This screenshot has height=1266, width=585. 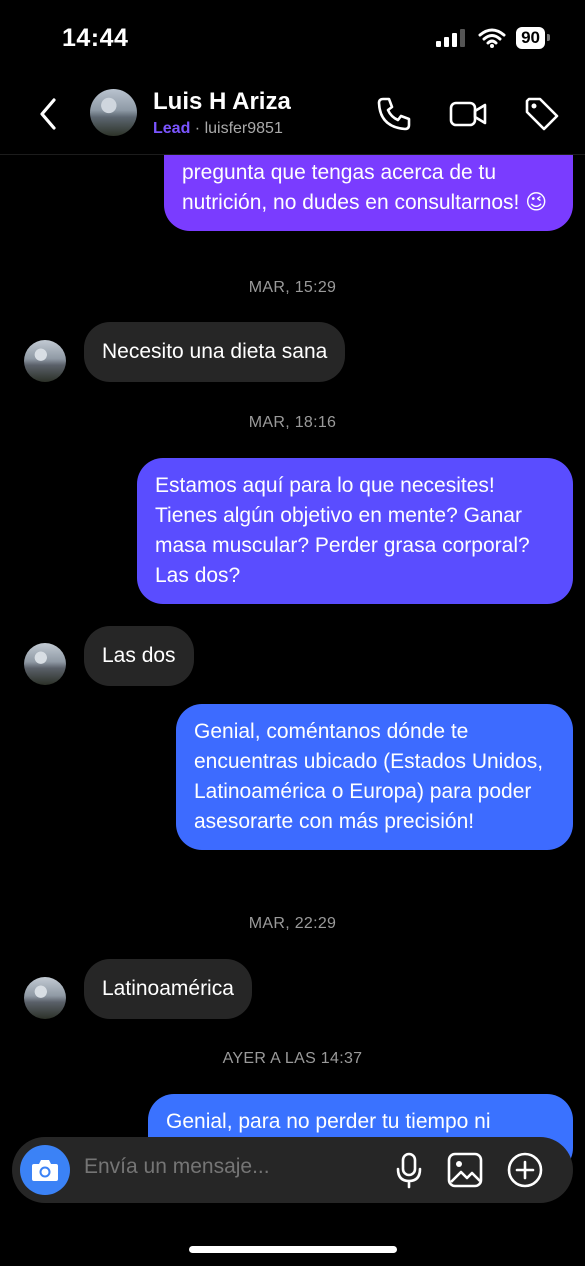 What do you see at coordinates (293, 1249) in the screenshot?
I see `home-indicator` at bounding box center [293, 1249].